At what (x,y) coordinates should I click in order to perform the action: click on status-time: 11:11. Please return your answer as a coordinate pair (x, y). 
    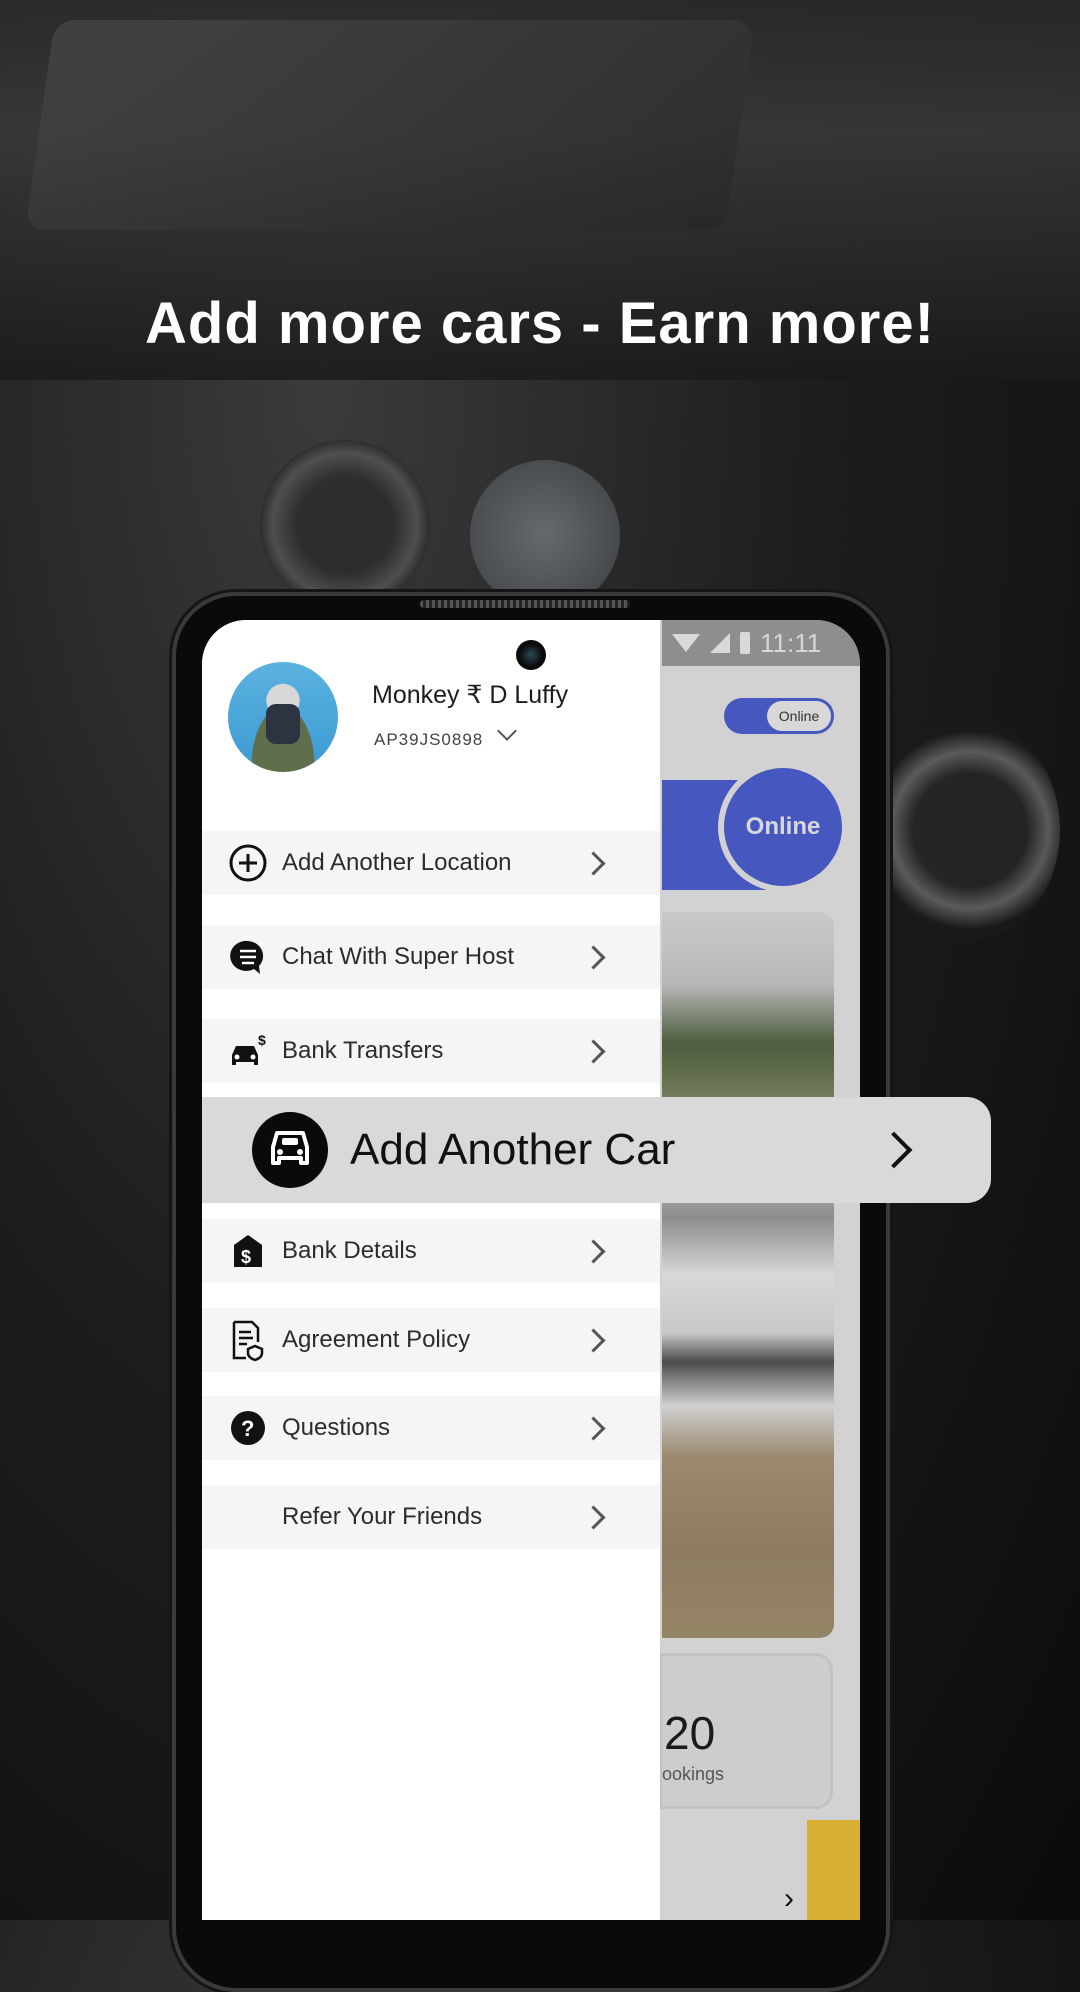
    Looking at the image, I should click on (791, 642).